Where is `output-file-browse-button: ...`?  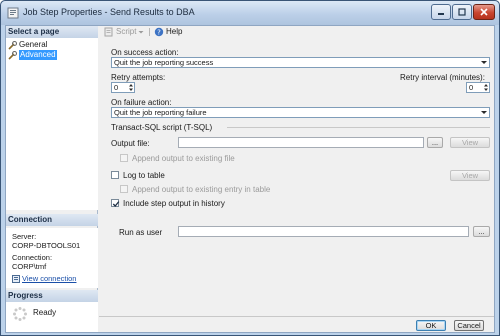 output-file-browse-button: ... is located at coordinates (435, 142).